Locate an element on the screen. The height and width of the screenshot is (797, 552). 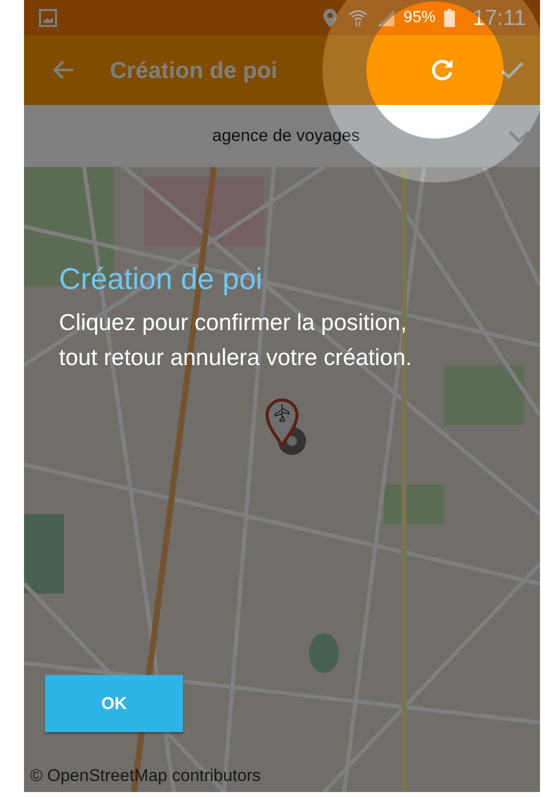
image-icon is located at coordinates (48, 18).